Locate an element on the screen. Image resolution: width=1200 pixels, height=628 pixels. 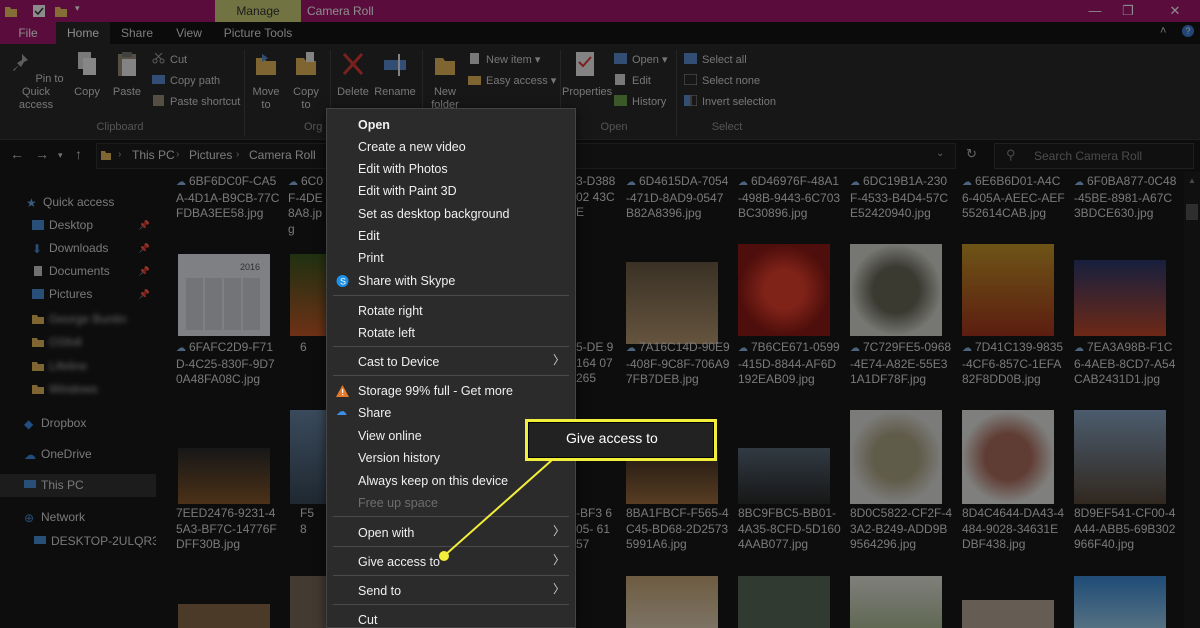
file-item: 3-D38802 43CE is located at coordinates (596, 197).